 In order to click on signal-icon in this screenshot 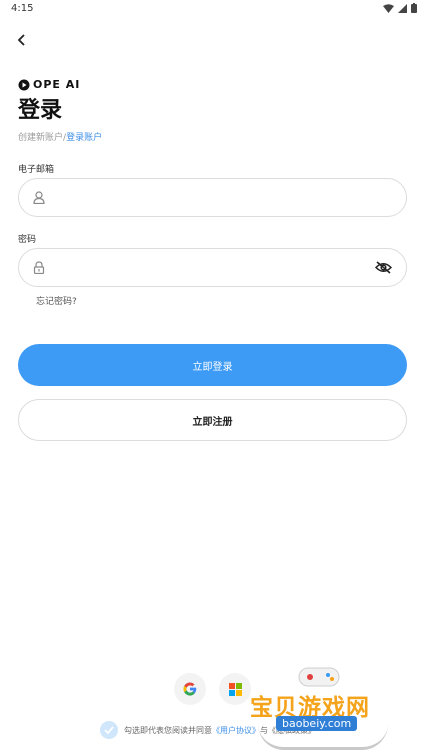, I will do `click(402, 8)`.